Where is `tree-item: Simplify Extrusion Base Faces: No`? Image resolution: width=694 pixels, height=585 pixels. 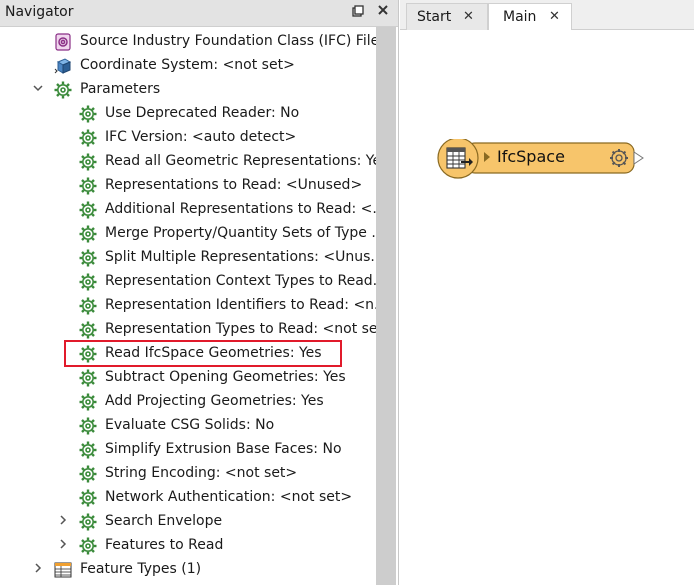
tree-item: Simplify Extrusion Base Faces: No is located at coordinates (188, 450).